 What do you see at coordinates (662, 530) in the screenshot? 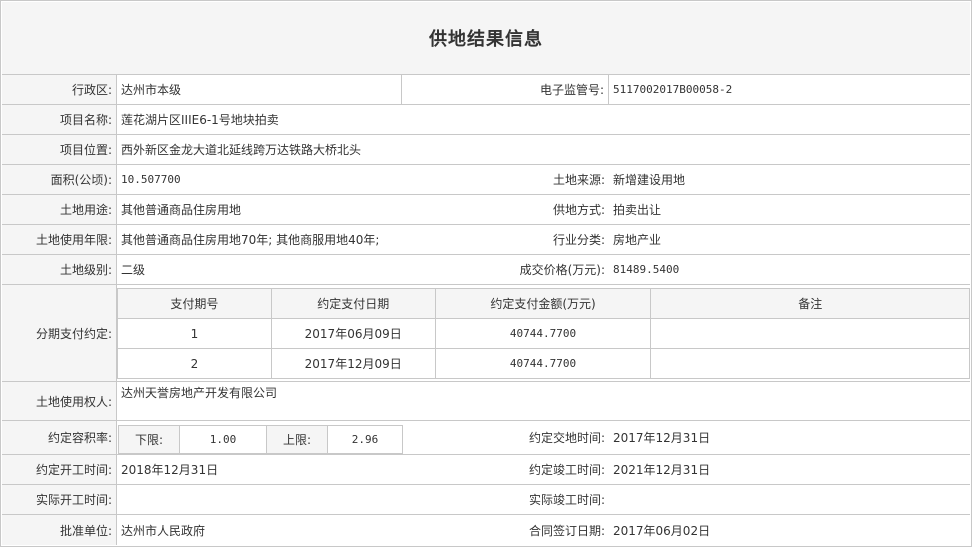
I see `contract-date-value: 2017年06月02日` at bounding box center [662, 530].